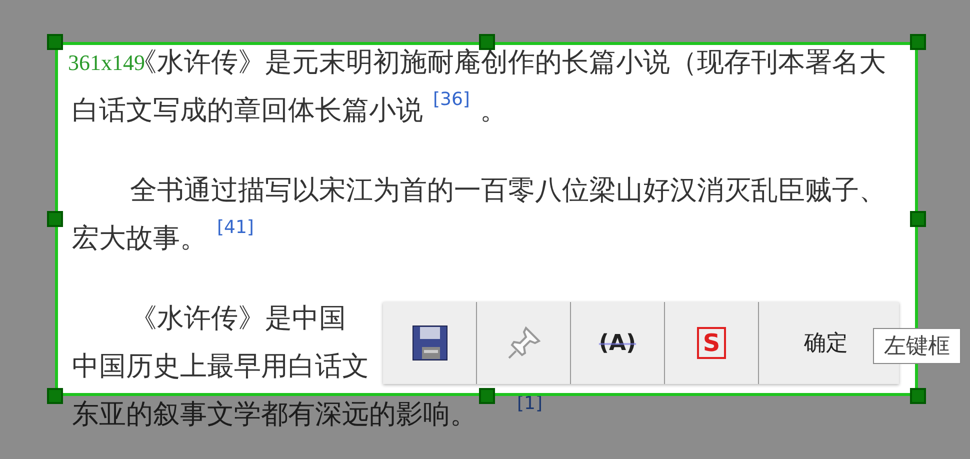 The width and height of the screenshot is (970, 459). Describe the element at coordinates (508, 191) in the screenshot. I see `article-text: 全书通过描写以宋江为首的一百零八位梁山好汉消灭乱臣贼子、` at that location.